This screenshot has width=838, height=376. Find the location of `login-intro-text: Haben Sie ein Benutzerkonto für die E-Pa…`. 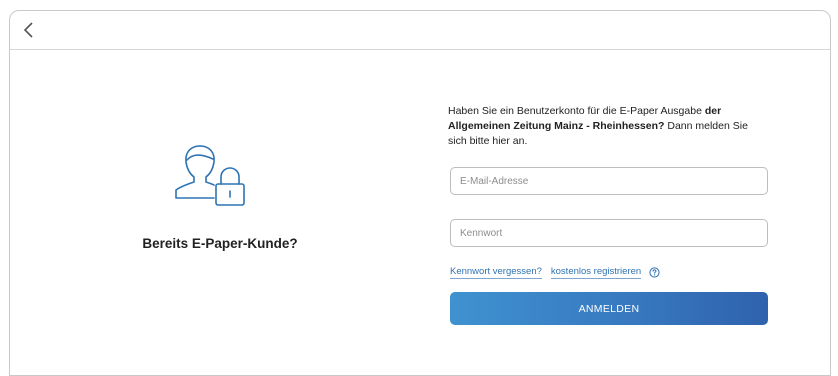

login-intro-text: Haben Sie ein Benutzerkonto für die E-Pa… is located at coordinates (608, 126).